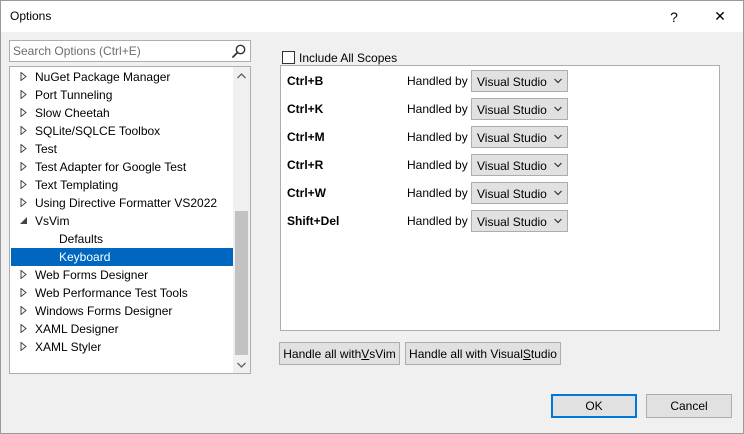 The height and width of the screenshot is (434, 744). What do you see at coordinates (77, 185) in the screenshot?
I see `tree-item-label: Text Templating` at bounding box center [77, 185].